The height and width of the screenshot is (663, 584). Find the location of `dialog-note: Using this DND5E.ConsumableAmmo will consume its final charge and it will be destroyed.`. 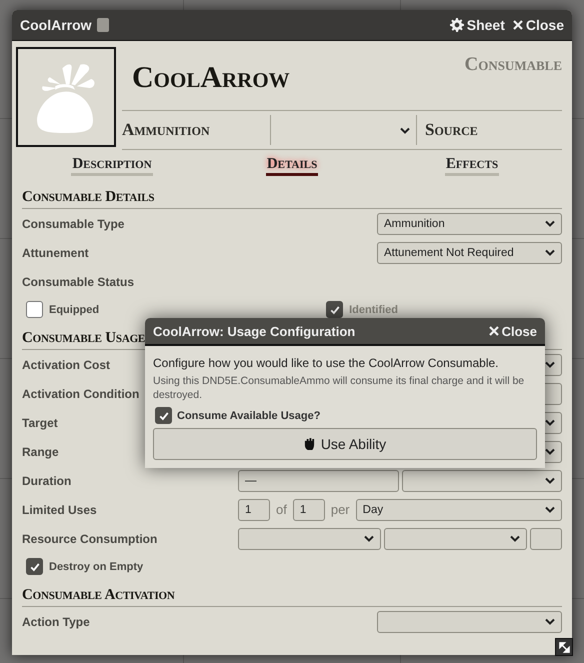

dialog-note: Using this DND5E.ConsumableAmmo will consume its final charge and it will be destroyed. is located at coordinates (339, 388).